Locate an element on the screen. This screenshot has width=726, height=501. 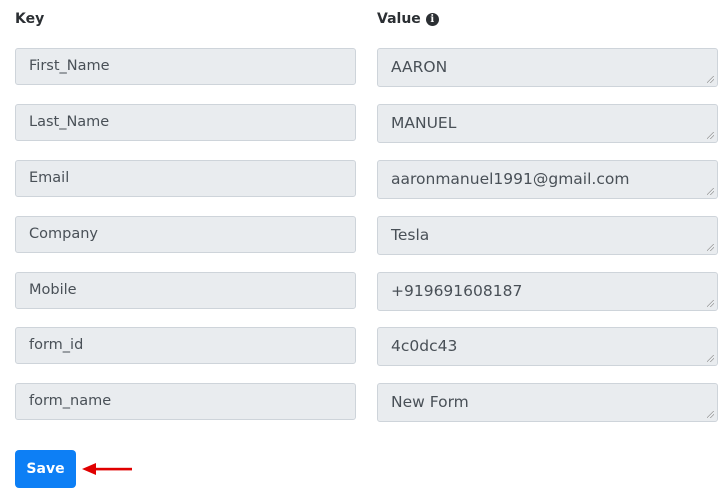
value-textarea: 4c0dc43 is located at coordinates (547, 346).